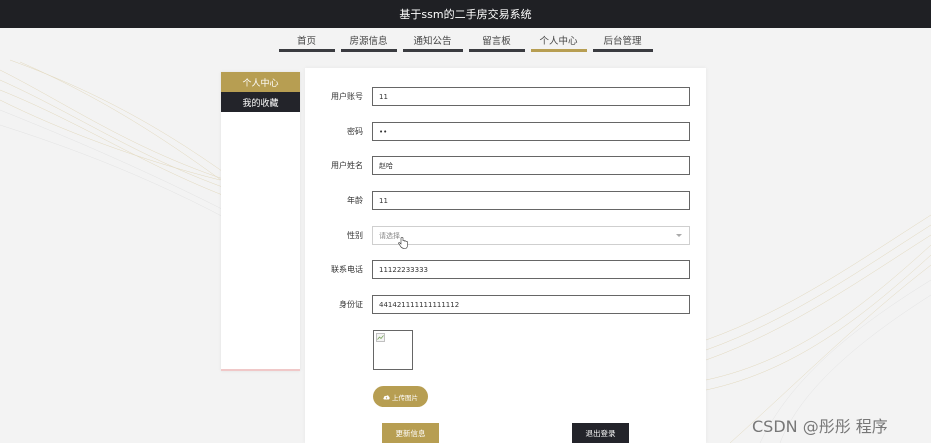  I want to click on sidebar: 个人中心 我的收藏, so click(260, 221).